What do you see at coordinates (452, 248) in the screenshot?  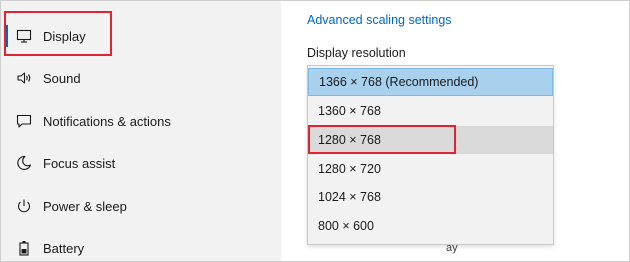 I see `partial-text: ay` at bounding box center [452, 248].